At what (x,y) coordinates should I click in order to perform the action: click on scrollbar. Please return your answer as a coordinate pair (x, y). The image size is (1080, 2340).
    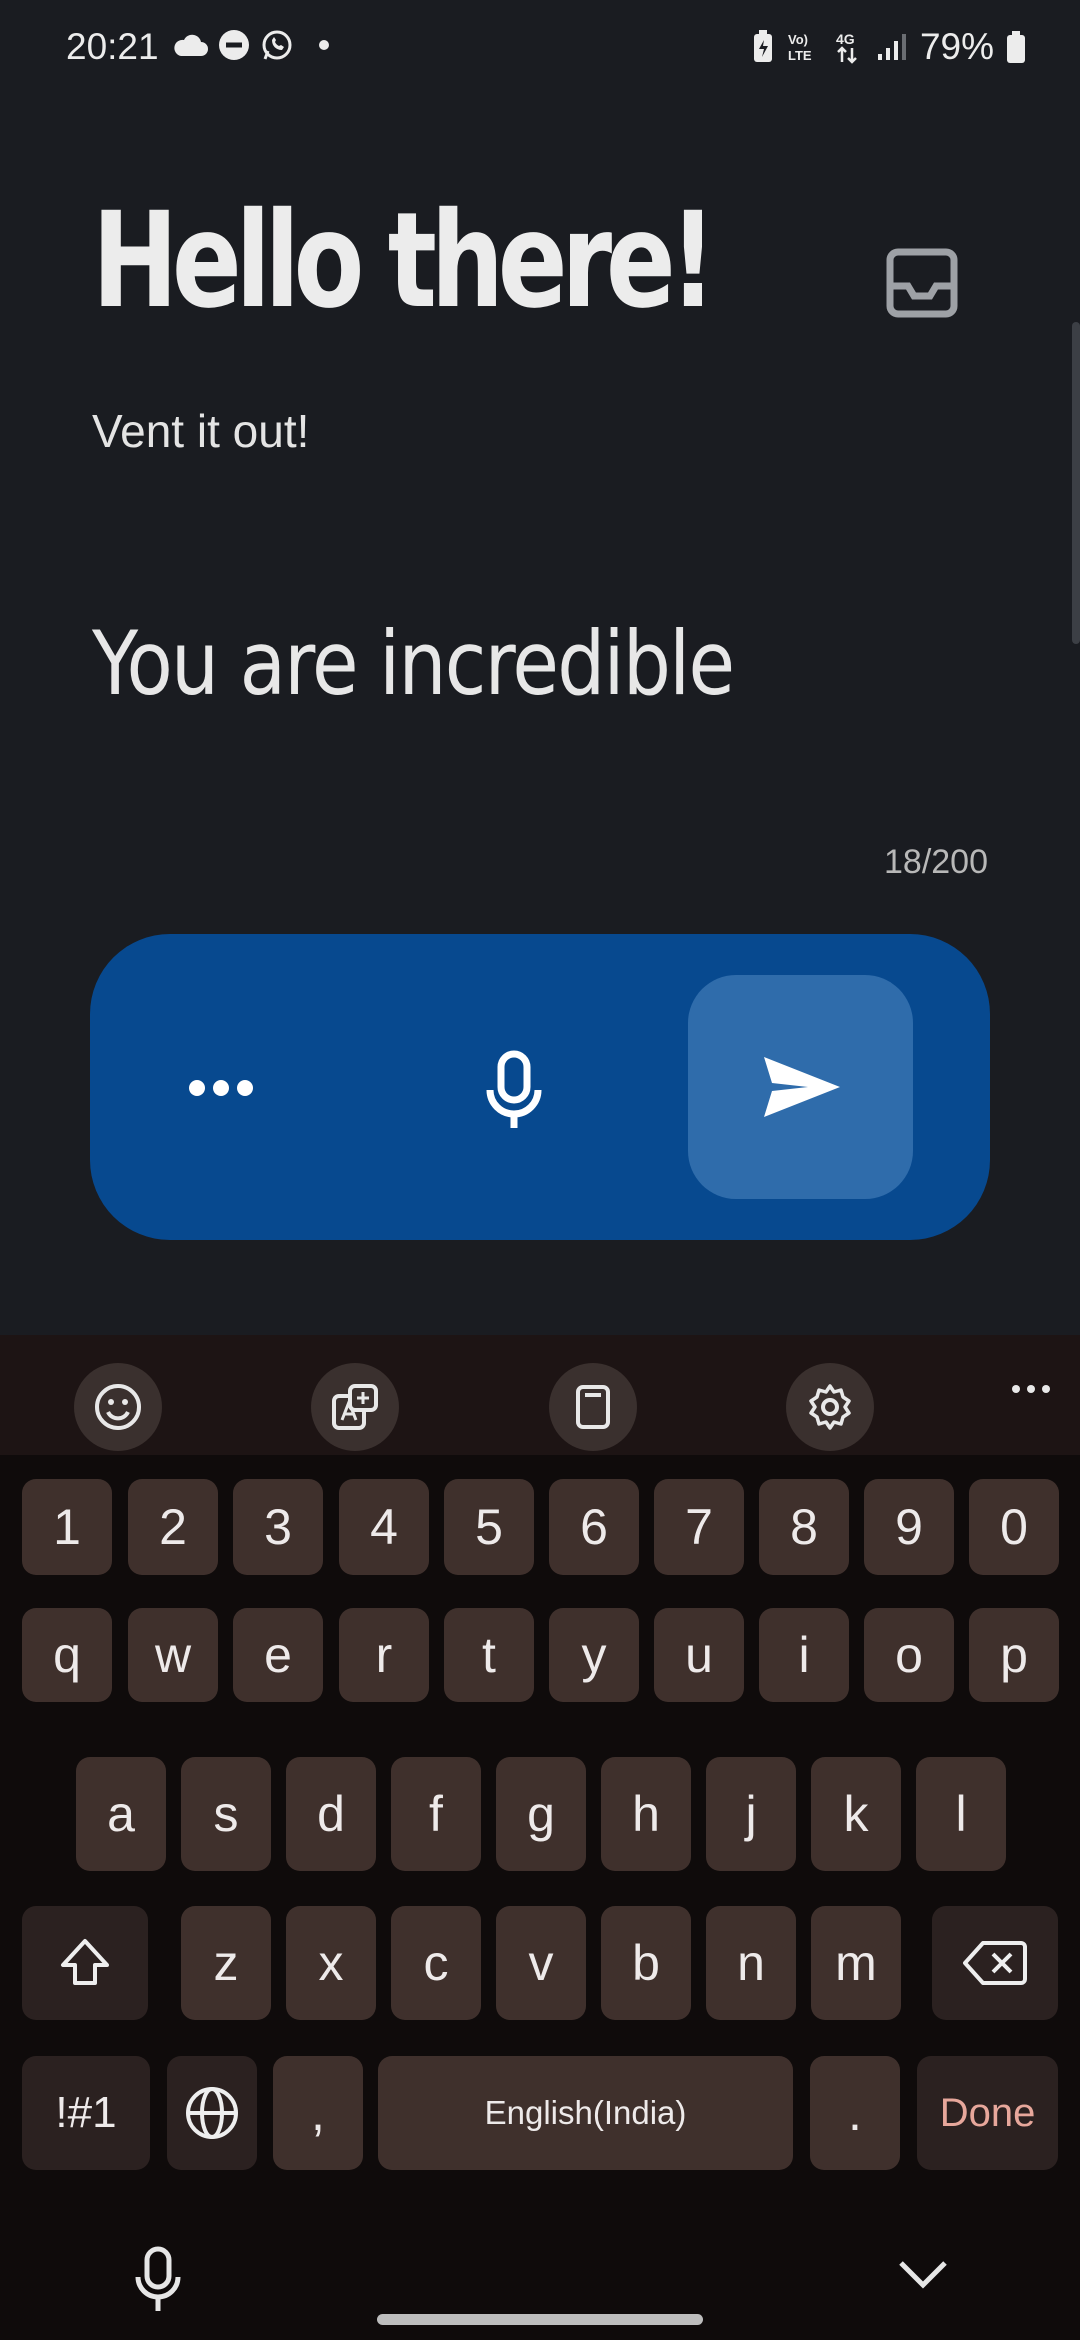
    Looking at the image, I should click on (1076, 483).